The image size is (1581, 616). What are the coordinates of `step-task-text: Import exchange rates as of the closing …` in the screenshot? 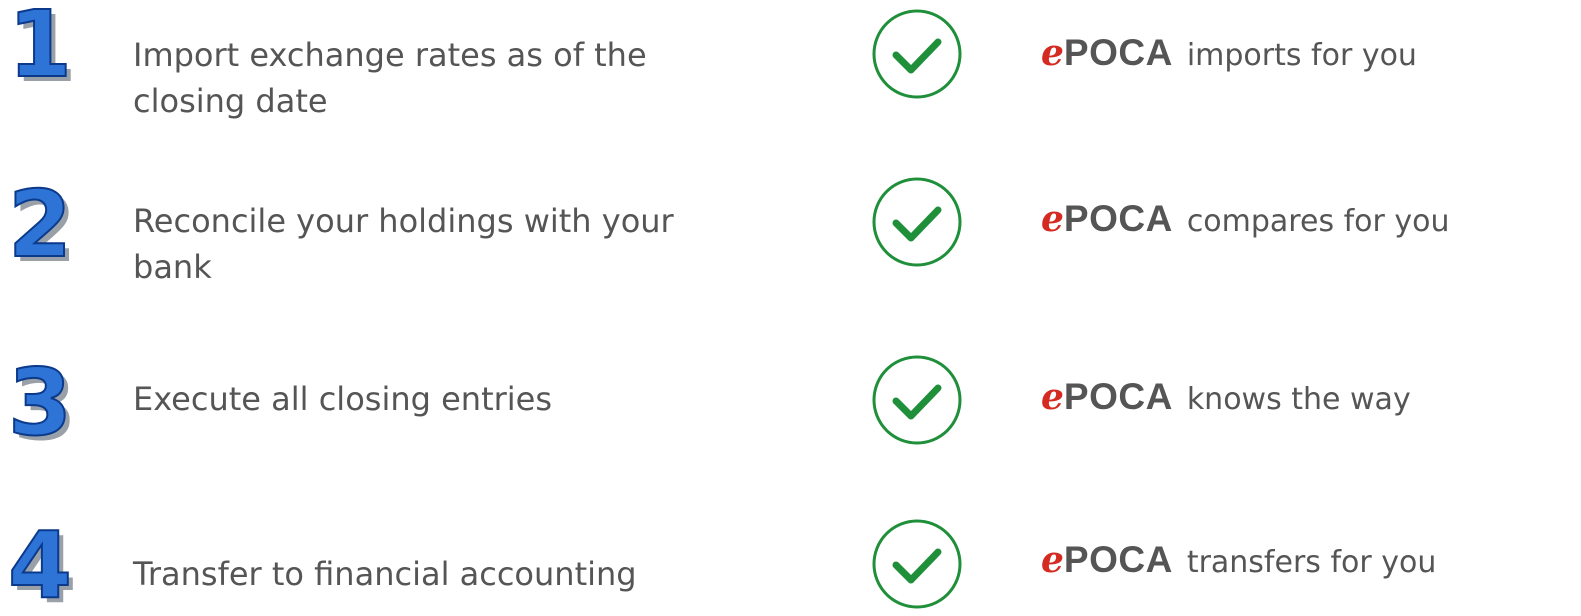 It's located at (390, 78).